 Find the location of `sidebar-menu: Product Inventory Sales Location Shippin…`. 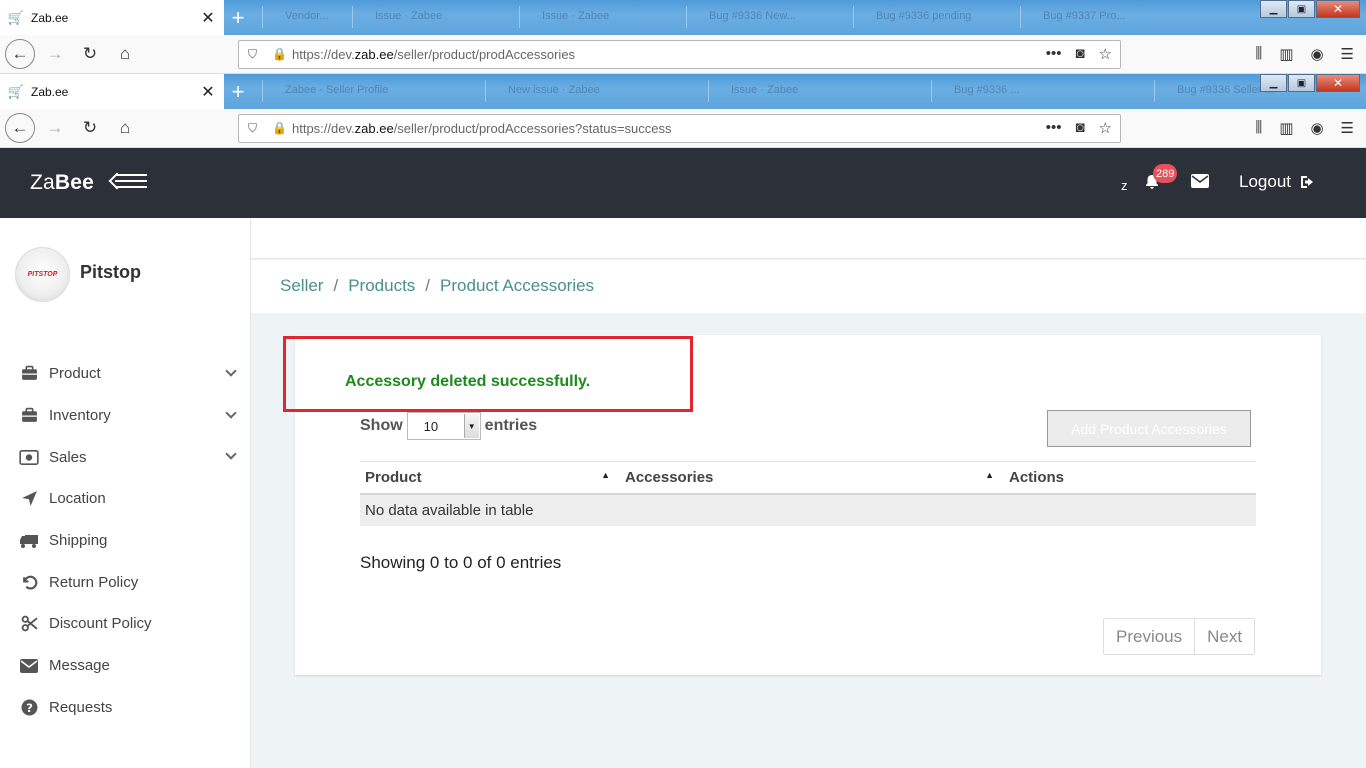

sidebar-menu: Product Inventory Sales Location Shippin… is located at coordinates (125, 540).